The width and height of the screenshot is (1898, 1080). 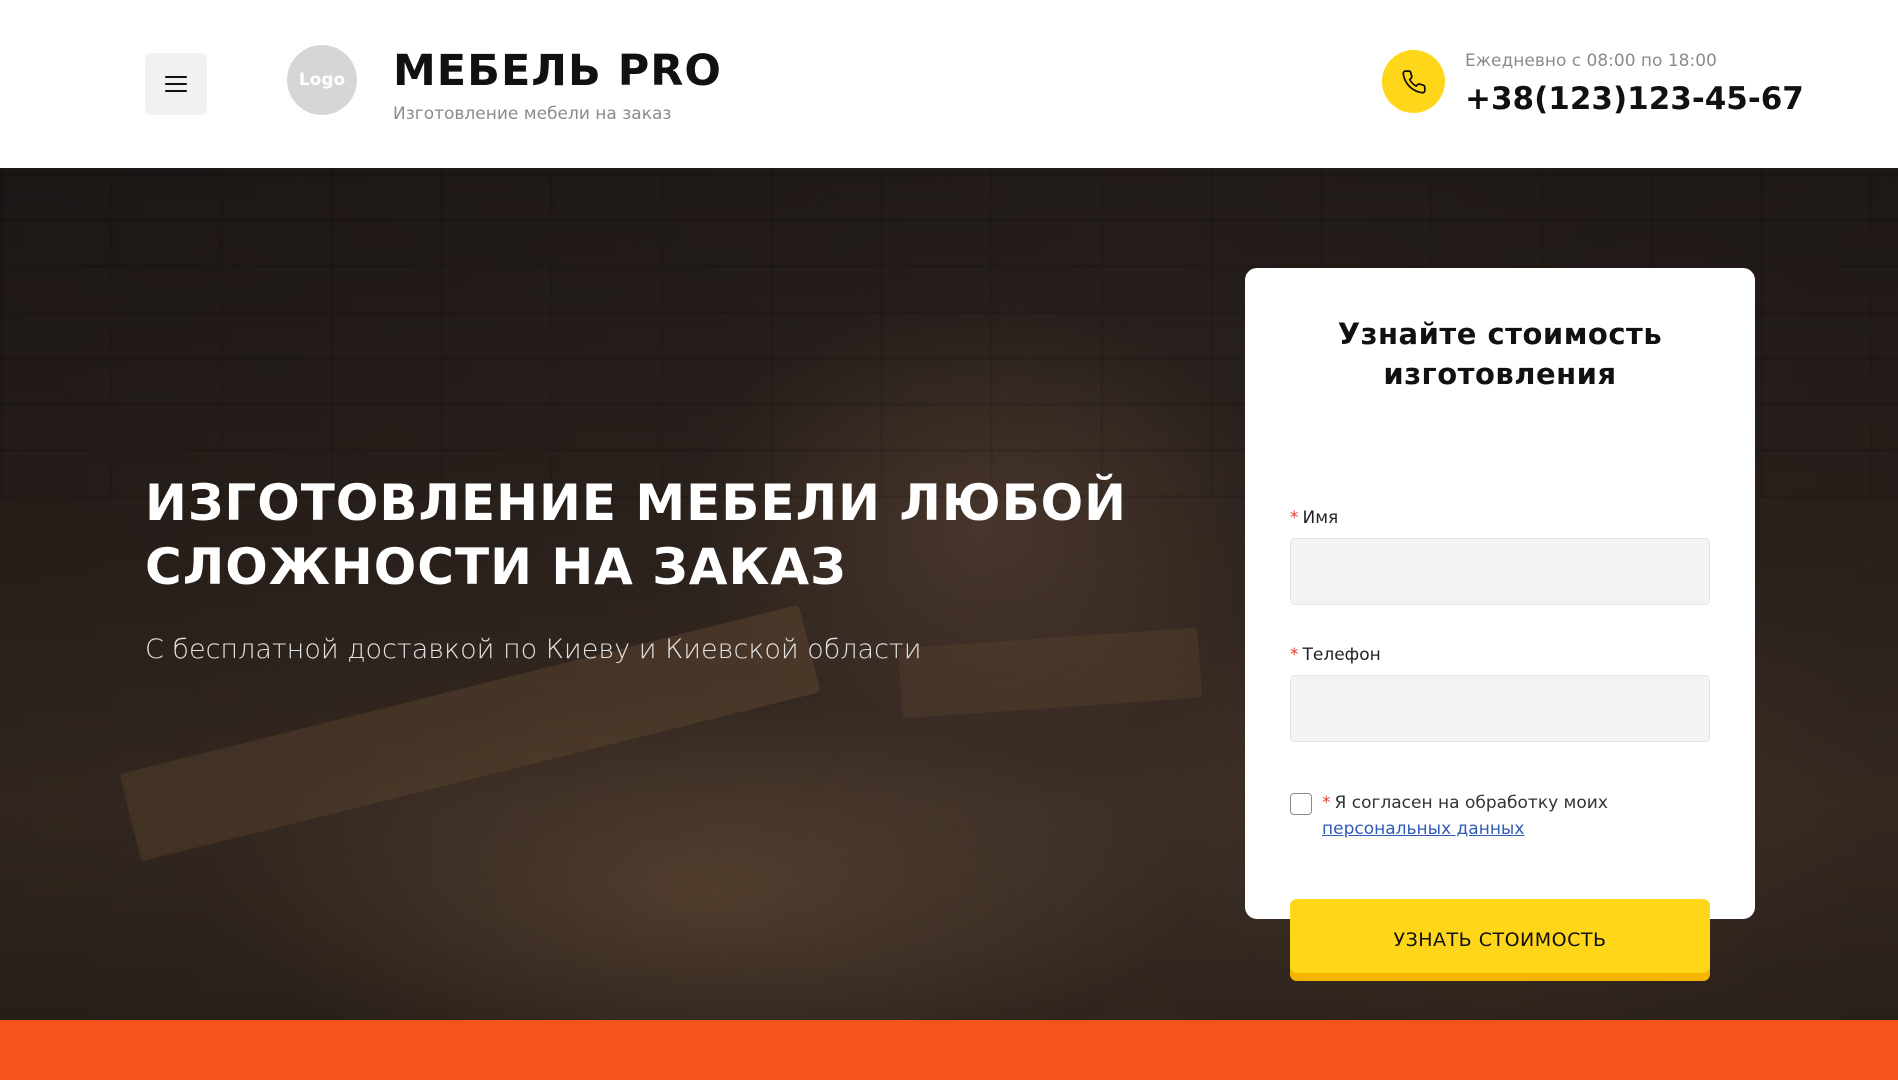 I want to click on logo: Logo, so click(x=322, y=80).